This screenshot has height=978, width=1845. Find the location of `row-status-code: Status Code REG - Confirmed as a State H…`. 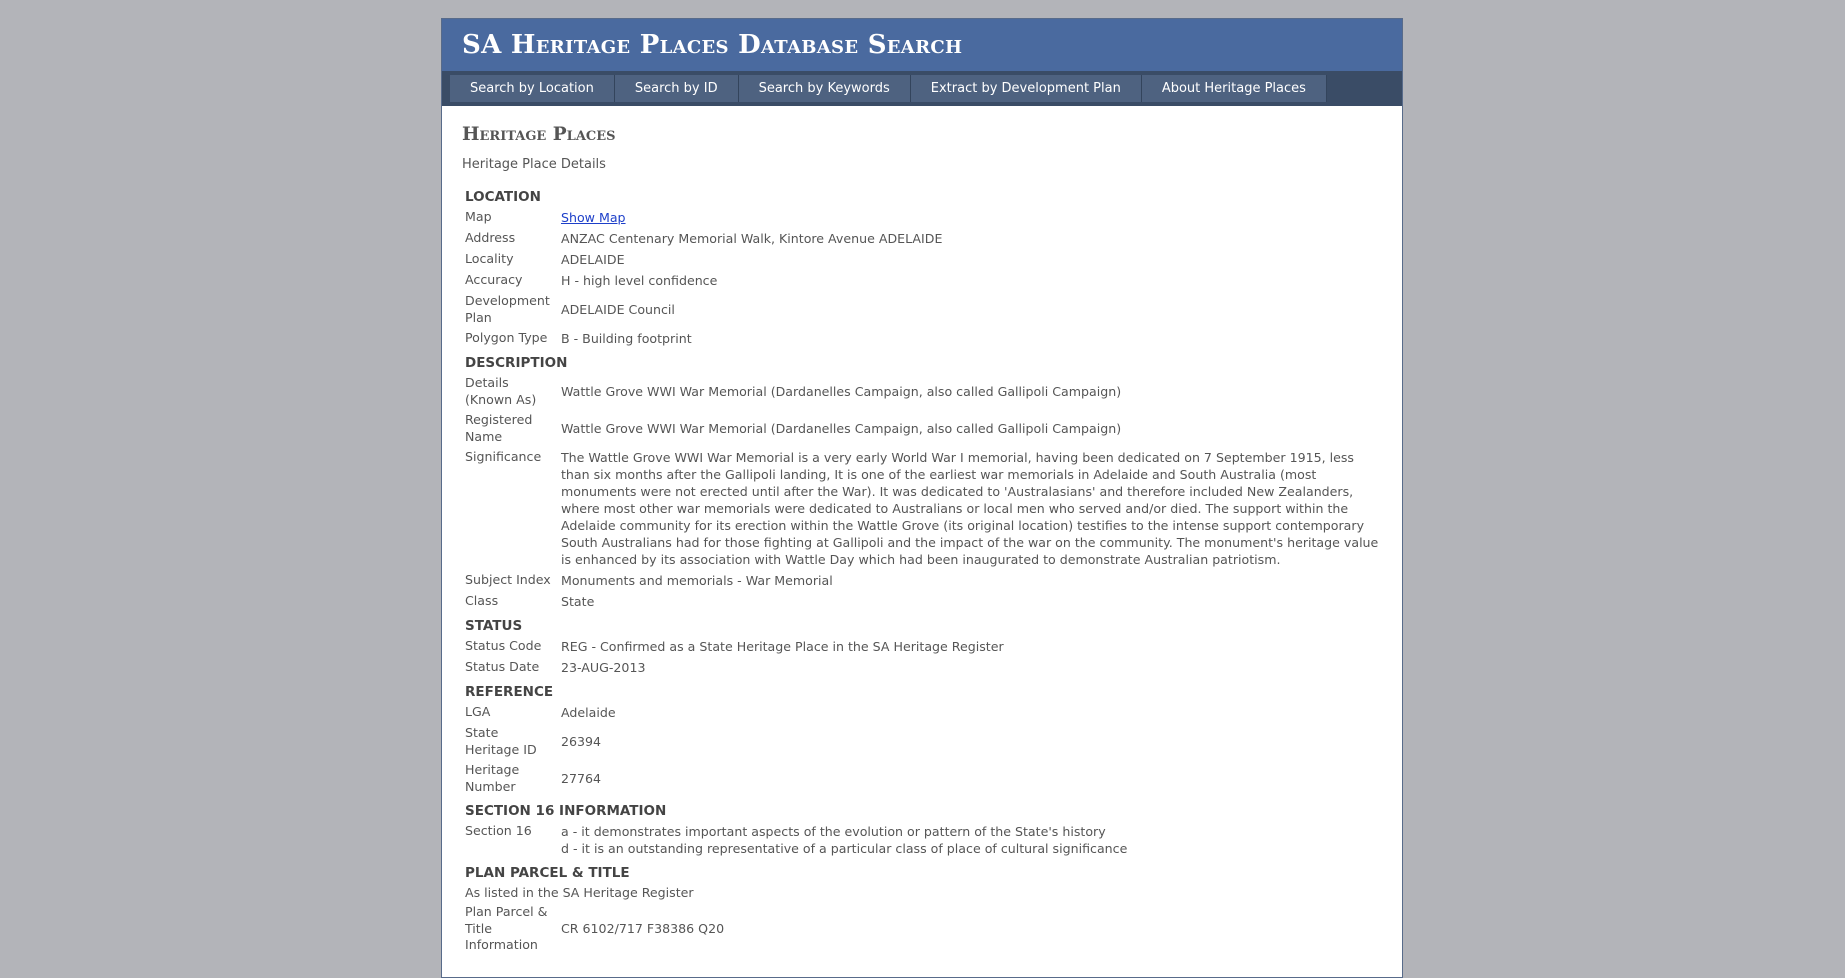

row-status-code: Status Code REG - Confirmed as a State H… is located at coordinates (922, 647).